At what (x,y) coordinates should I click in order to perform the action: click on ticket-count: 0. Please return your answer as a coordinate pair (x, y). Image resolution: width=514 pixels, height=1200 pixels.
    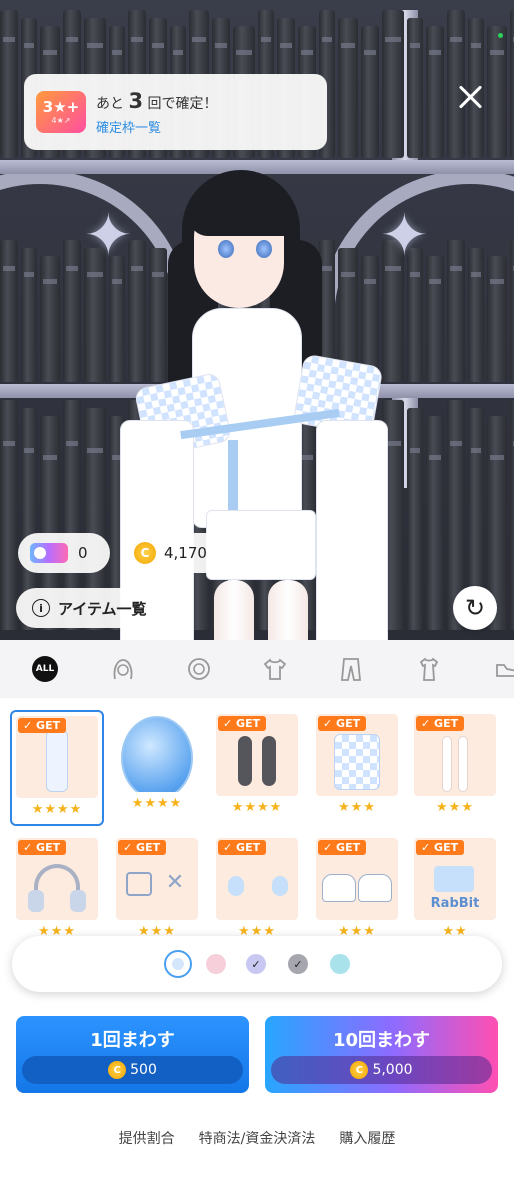
    Looking at the image, I should click on (83, 553).